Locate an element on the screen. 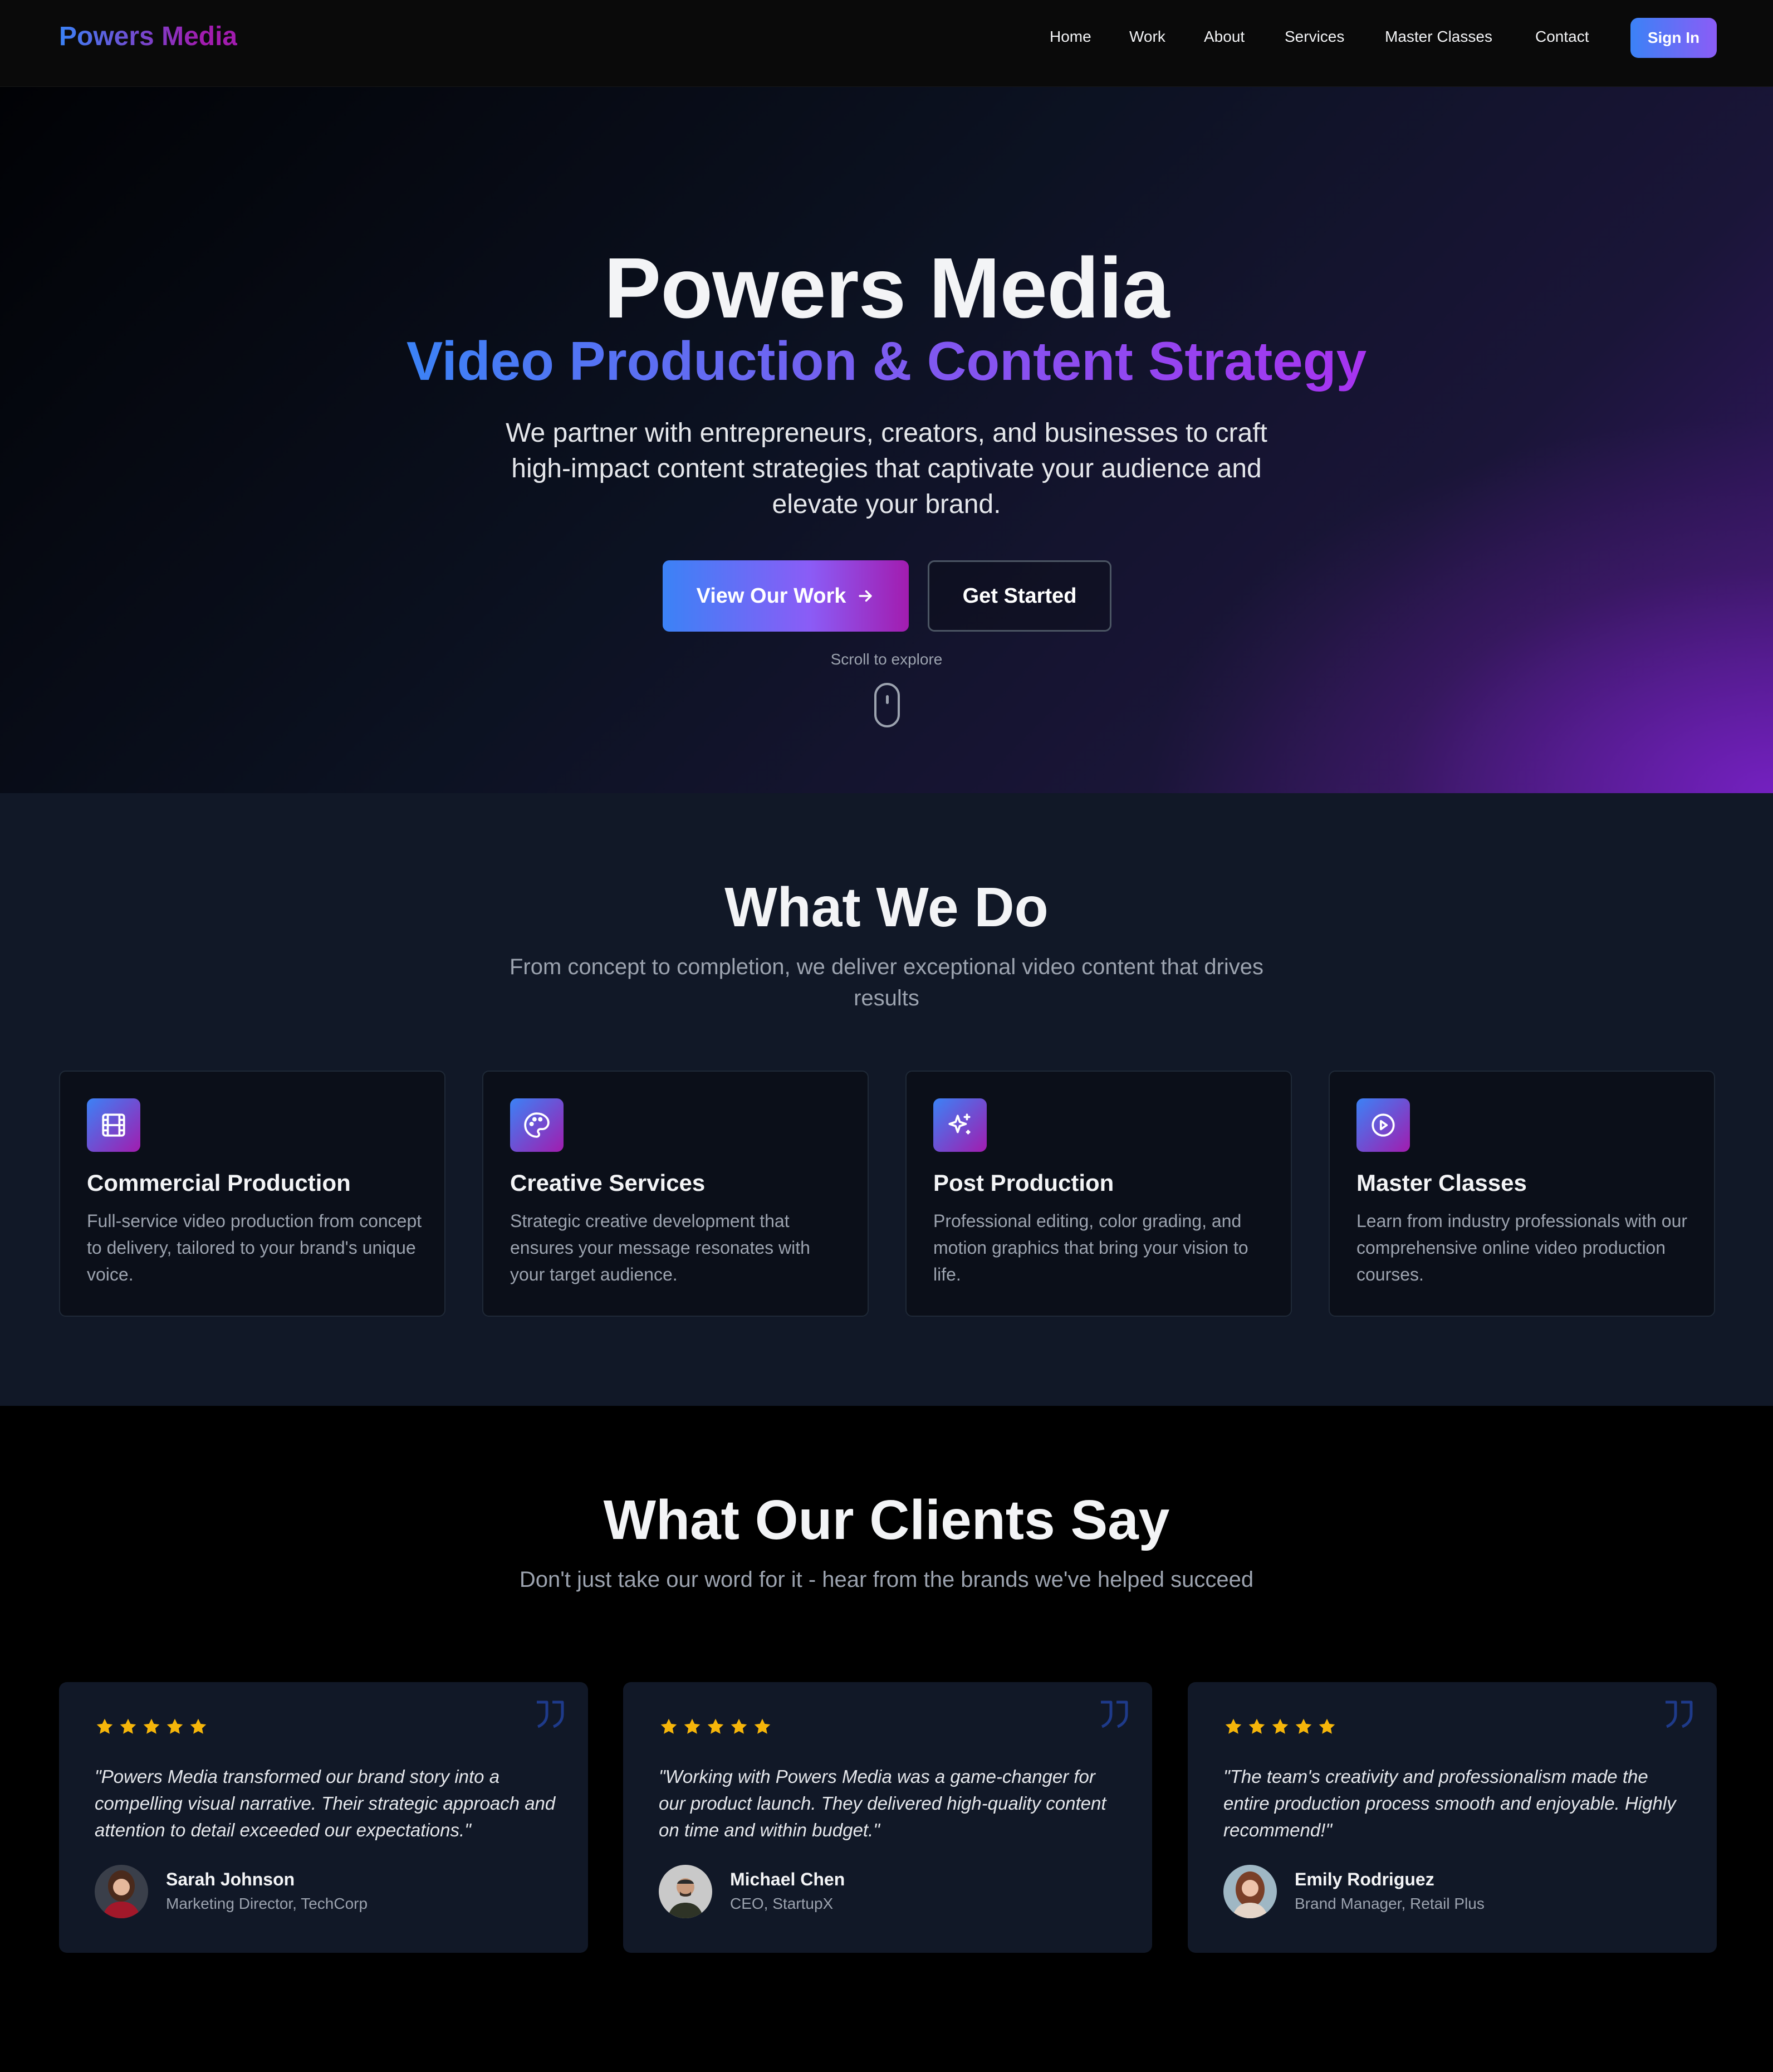 The image size is (1773, 2072). hero-subtitle: Video Production & Content Strategy is located at coordinates (886, 361).